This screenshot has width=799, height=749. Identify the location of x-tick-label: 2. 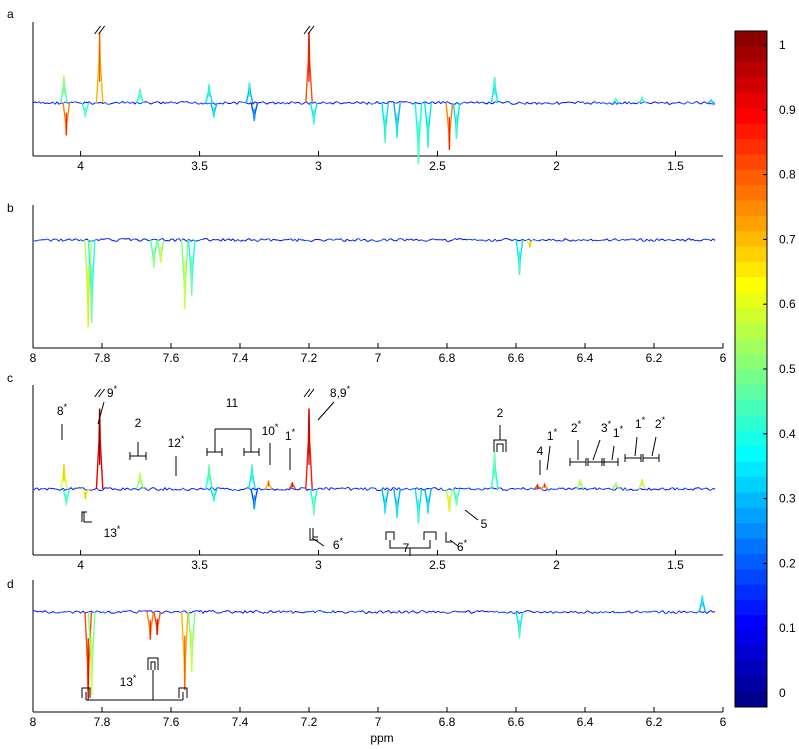
(556, 166).